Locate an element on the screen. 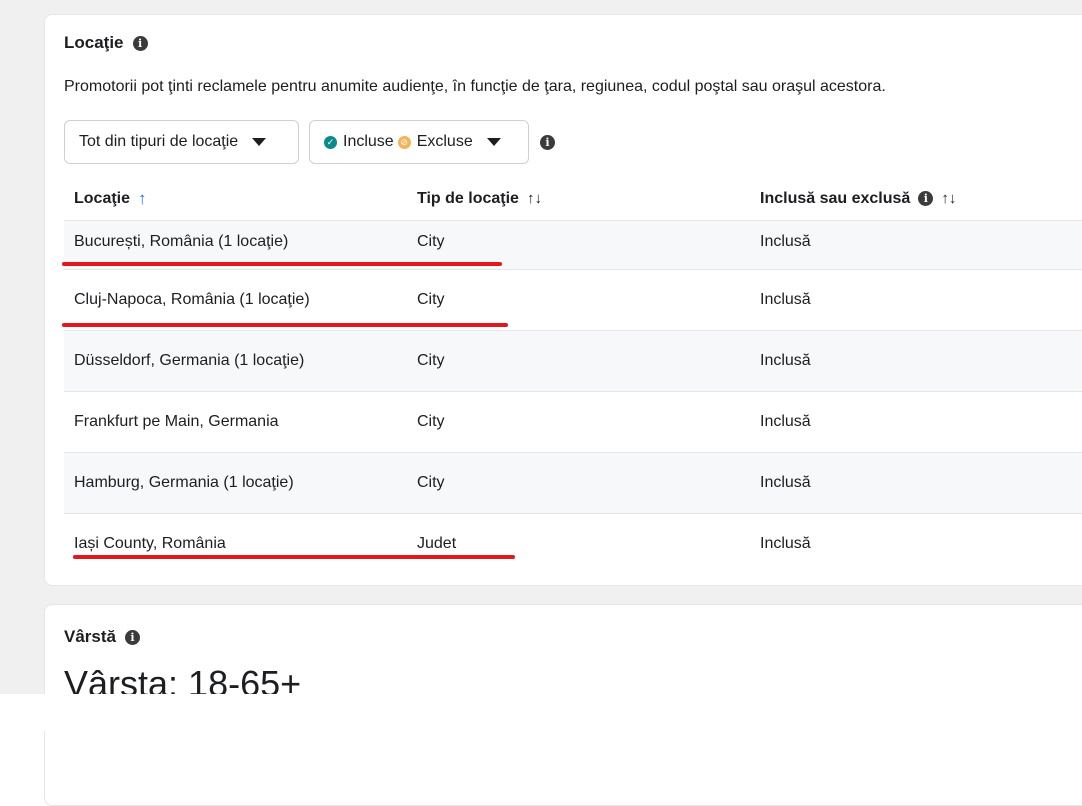  column-header-type: Tip de locaţie ↑↓ is located at coordinates (479, 199).